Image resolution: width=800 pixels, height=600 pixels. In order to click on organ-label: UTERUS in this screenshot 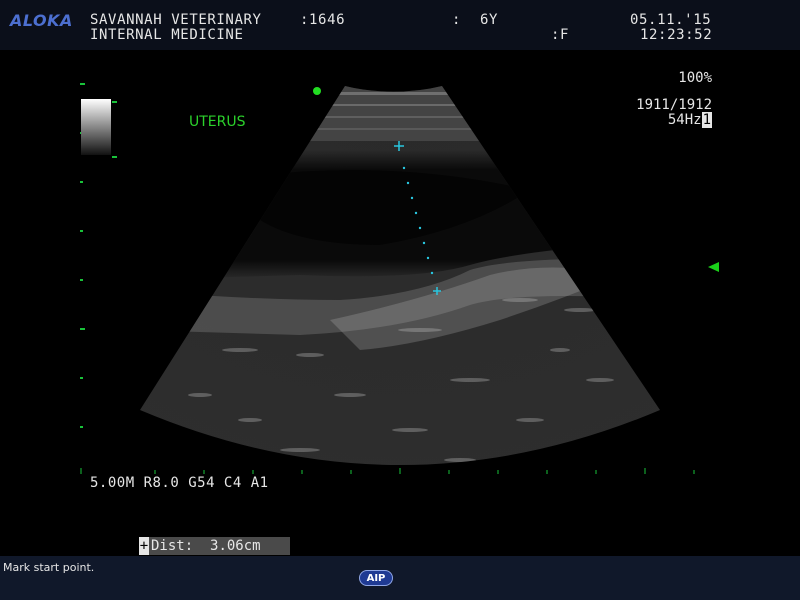, I will do `click(217, 122)`.